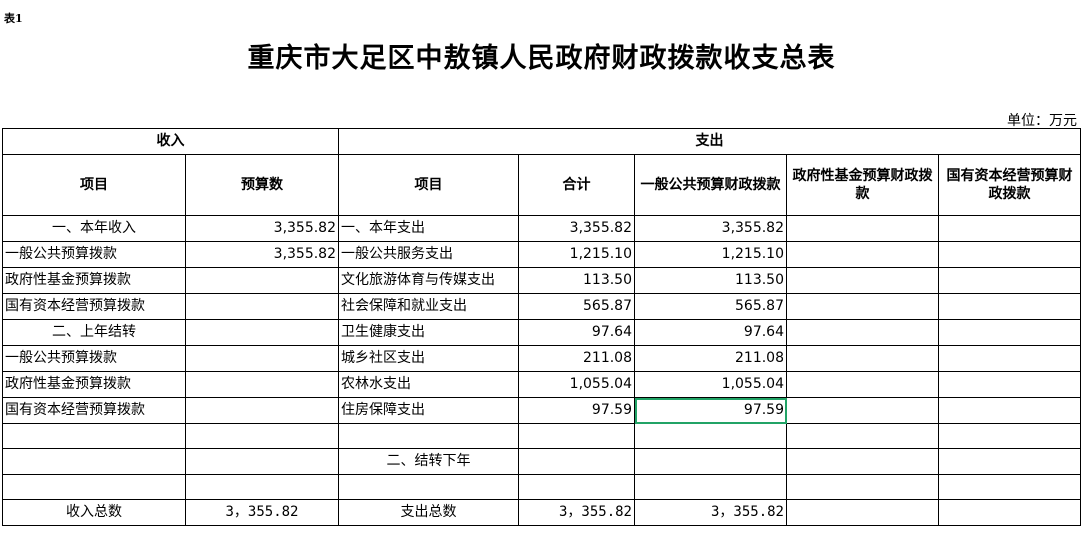 Image resolution: width=1083 pixels, height=534 pixels. What do you see at coordinates (576, 306) in the screenshot?
I see `expense-total-cell: 565.87` at bounding box center [576, 306].